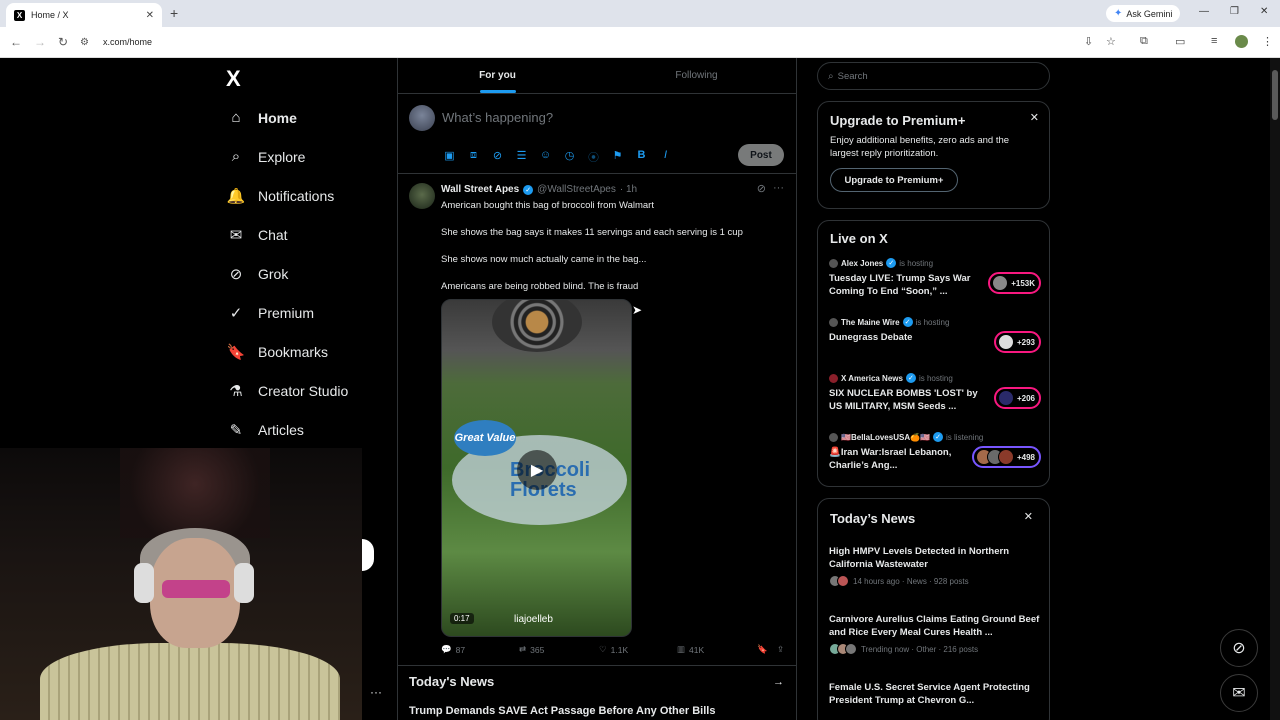 The width and height of the screenshot is (1280, 720). Describe the element at coordinates (1143, 13) in the screenshot. I see `ask-gemini-button: ✦ Ask Gemini` at that location.